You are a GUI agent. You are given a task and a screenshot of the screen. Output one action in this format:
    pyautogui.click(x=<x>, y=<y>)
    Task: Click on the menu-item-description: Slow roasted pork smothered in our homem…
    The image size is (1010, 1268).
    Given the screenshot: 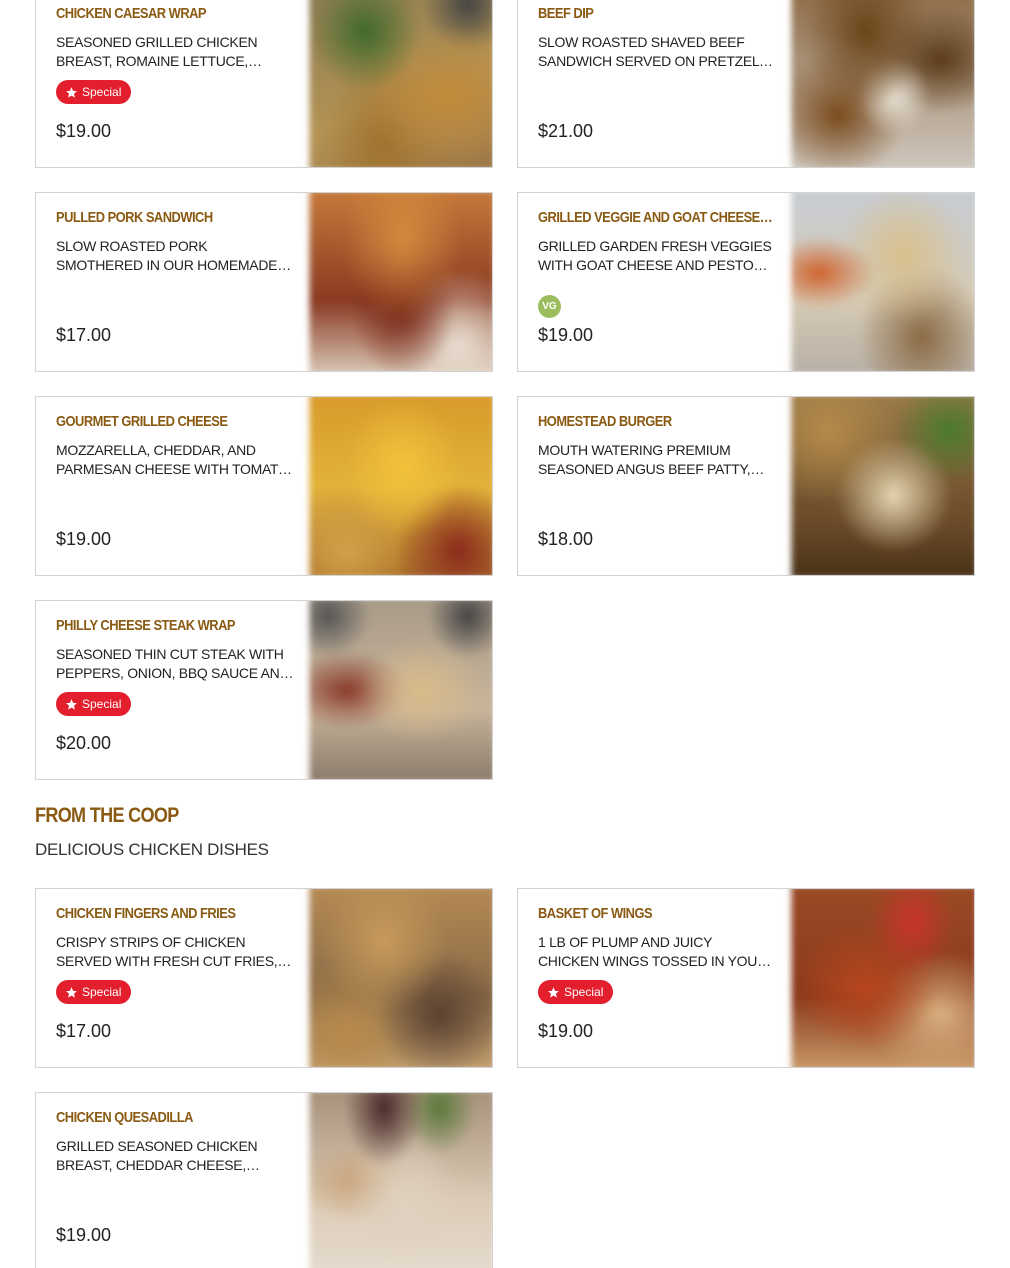 What is the action you would take?
    pyautogui.click(x=167, y=255)
    